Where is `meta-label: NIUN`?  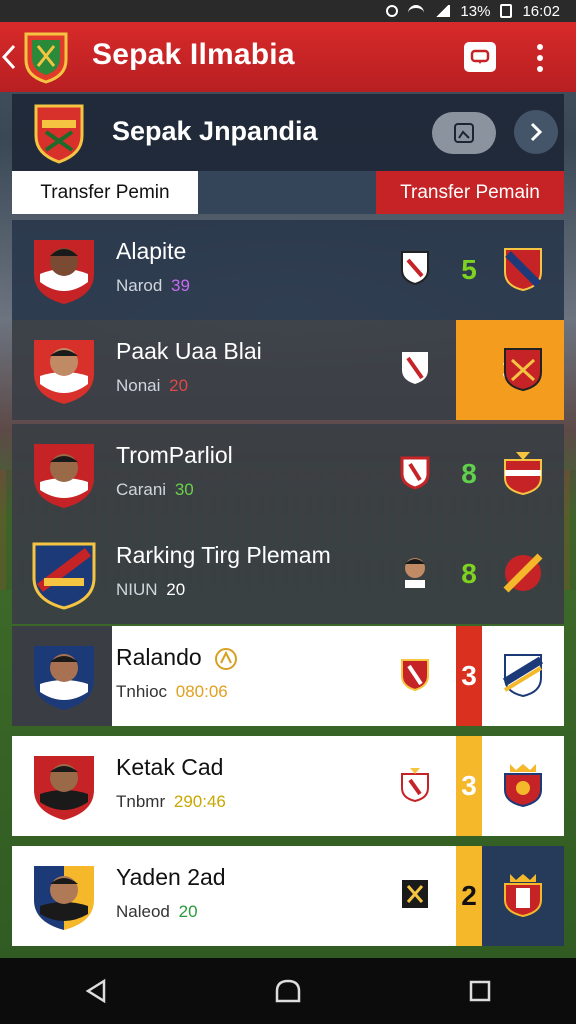
meta-label: NIUN is located at coordinates (137, 589).